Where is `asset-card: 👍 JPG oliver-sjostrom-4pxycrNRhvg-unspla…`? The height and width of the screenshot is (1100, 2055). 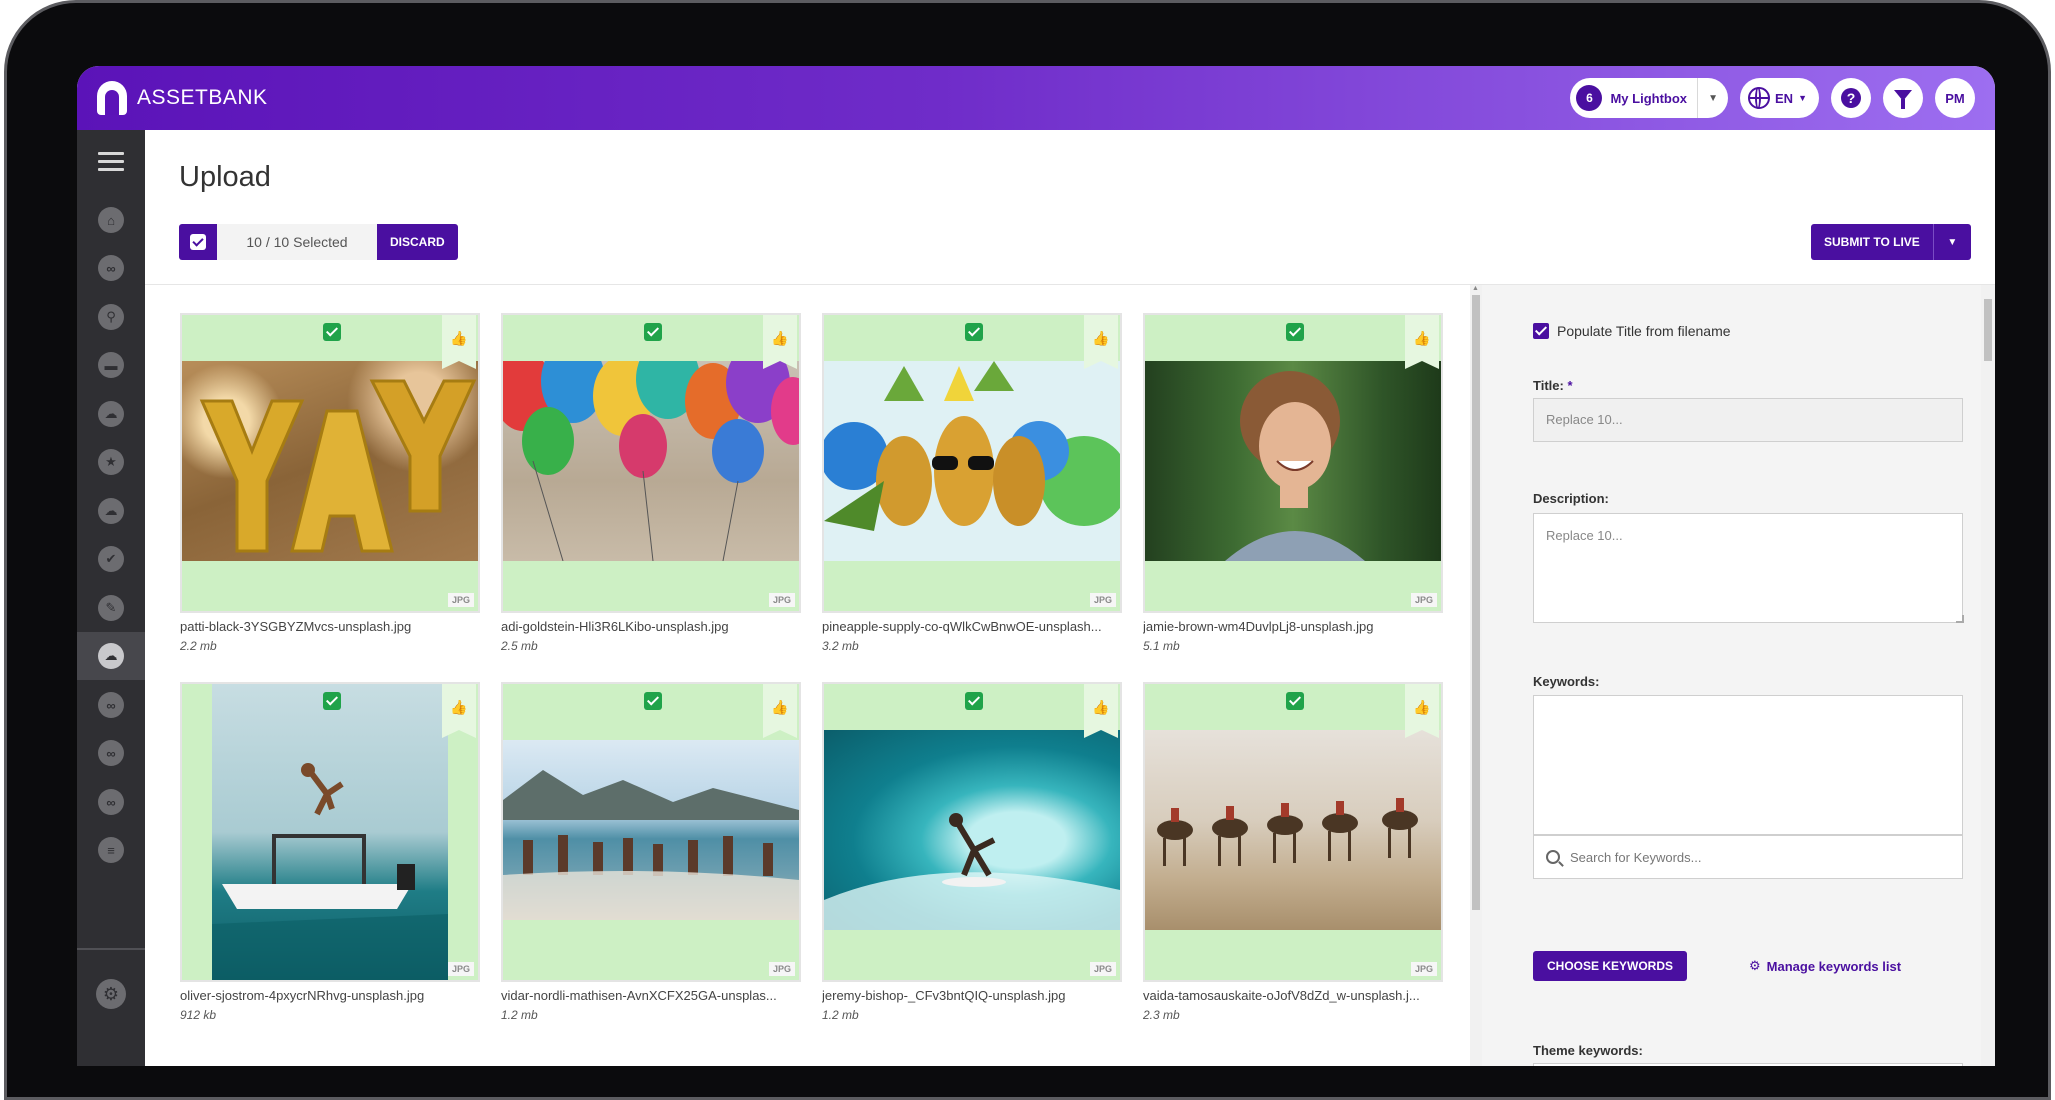
asset-card: 👍 JPG oliver-sjostrom-4pxycrNRhvg-unspla… is located at coordinates (330, 852).